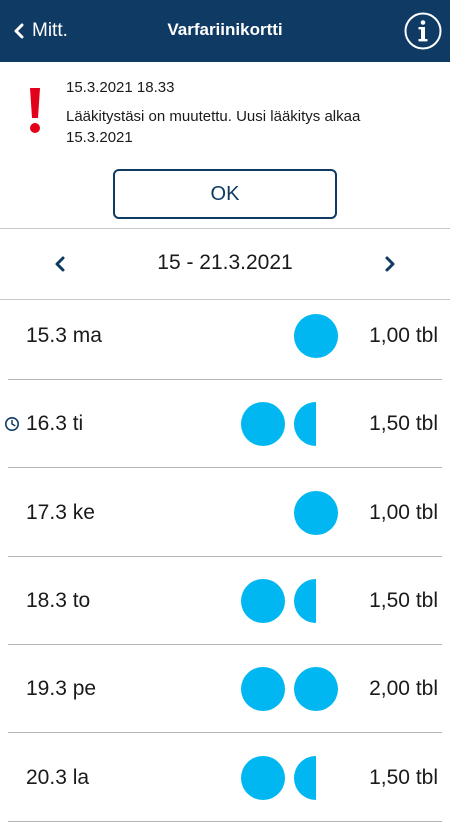 The image size is (450, 822). I want to click on page-title: Varfariinikortti, so click(225, 29).